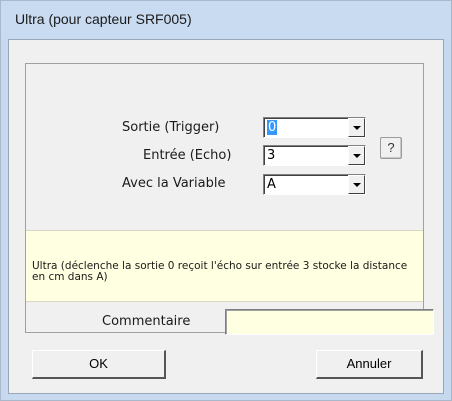  Describe the element at coordinates (171, 127) in the screenshot. I see `trigger-label: Sortie (Trigger)` at that location.